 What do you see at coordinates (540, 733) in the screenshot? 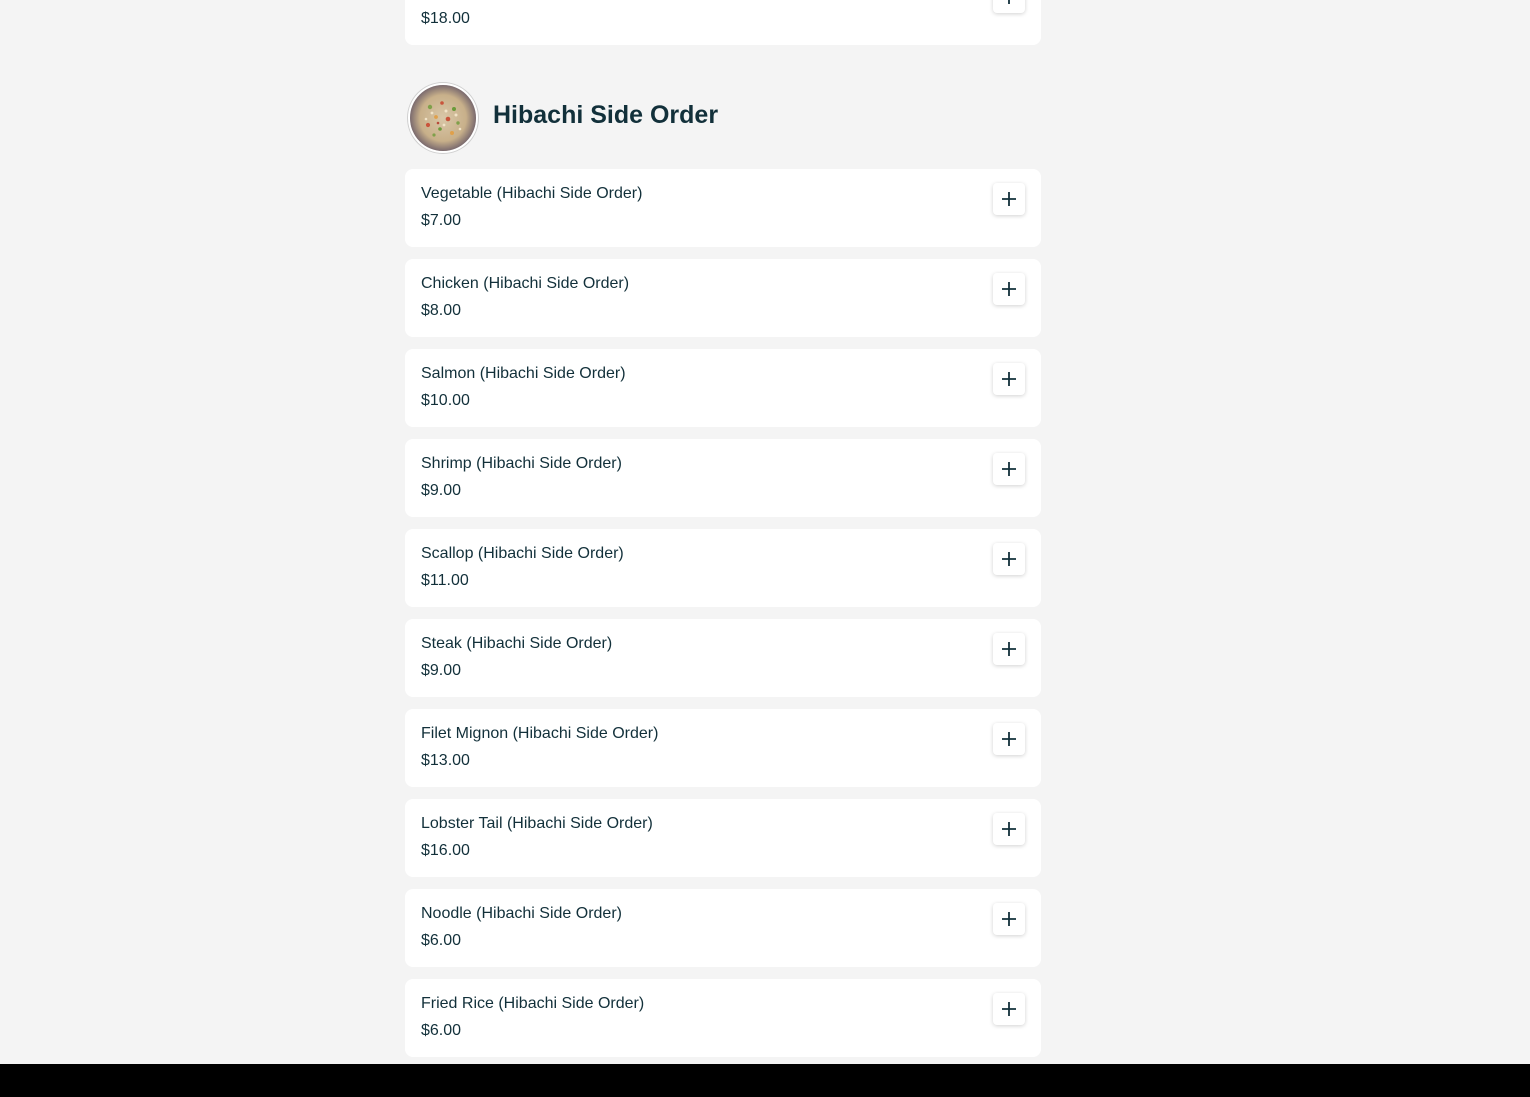
I see `item-name: Filet Mignon (Hibachi Side Order)` at bounding box center [540, 733].